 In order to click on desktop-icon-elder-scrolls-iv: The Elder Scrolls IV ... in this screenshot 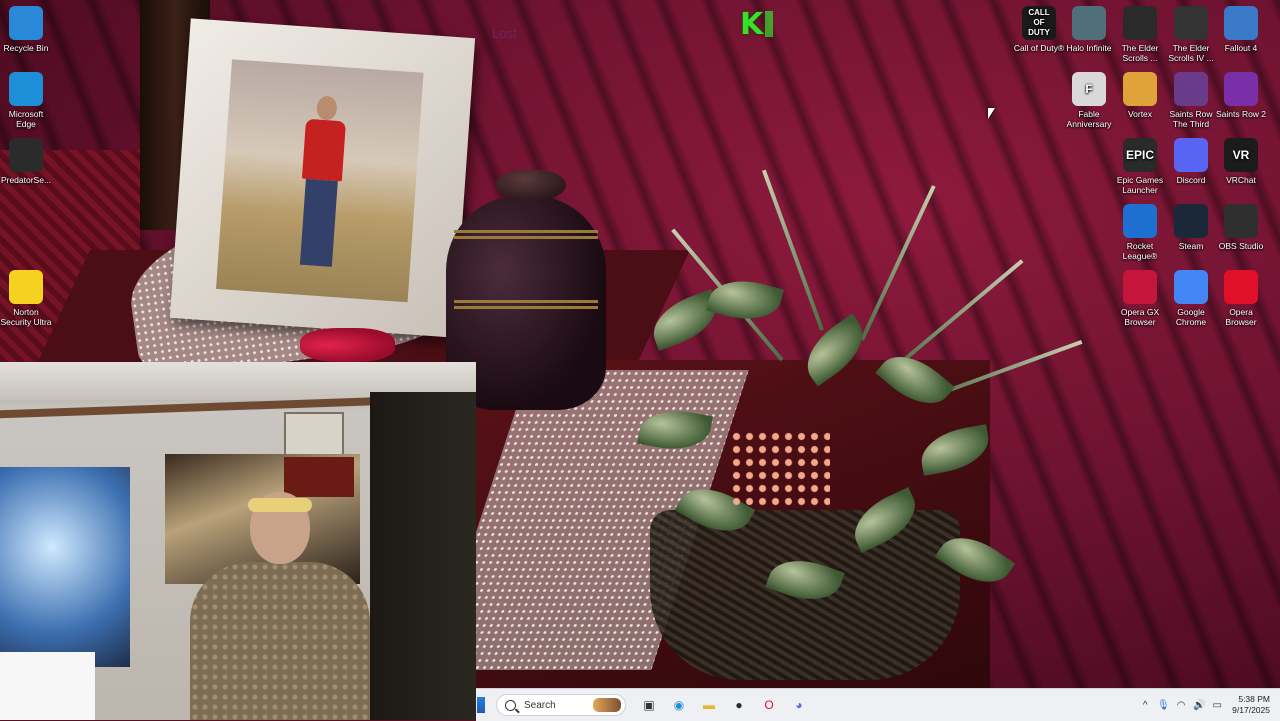, I will do `click(1191, 34)`.